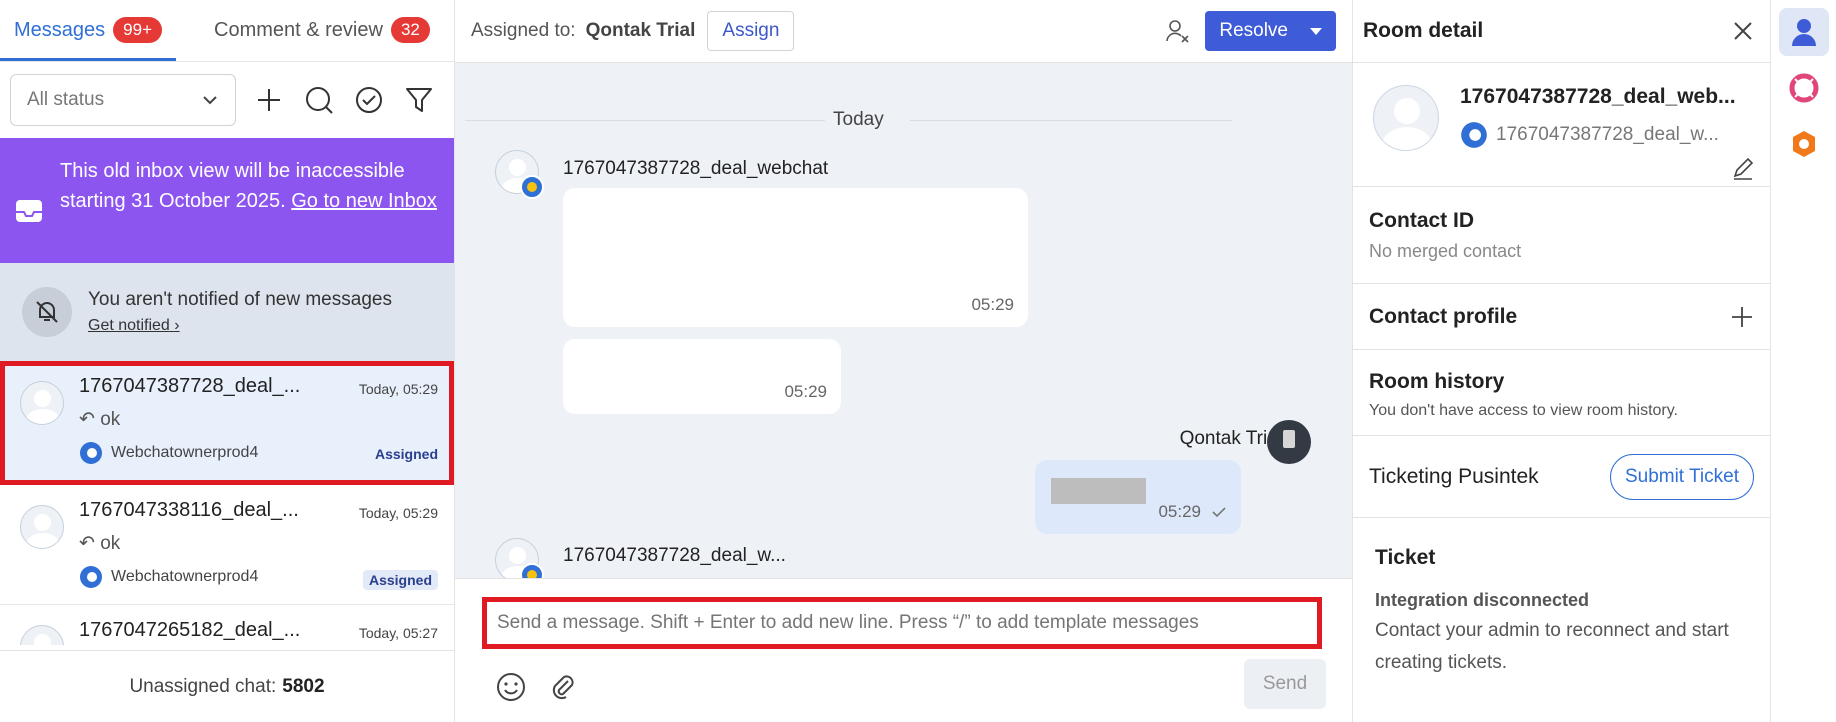 This screenshot has width=1836, height=722. Describe the element at coordinates (523, 30) in the screenshot. I see `assigned-label: Assigned to:` at that location.